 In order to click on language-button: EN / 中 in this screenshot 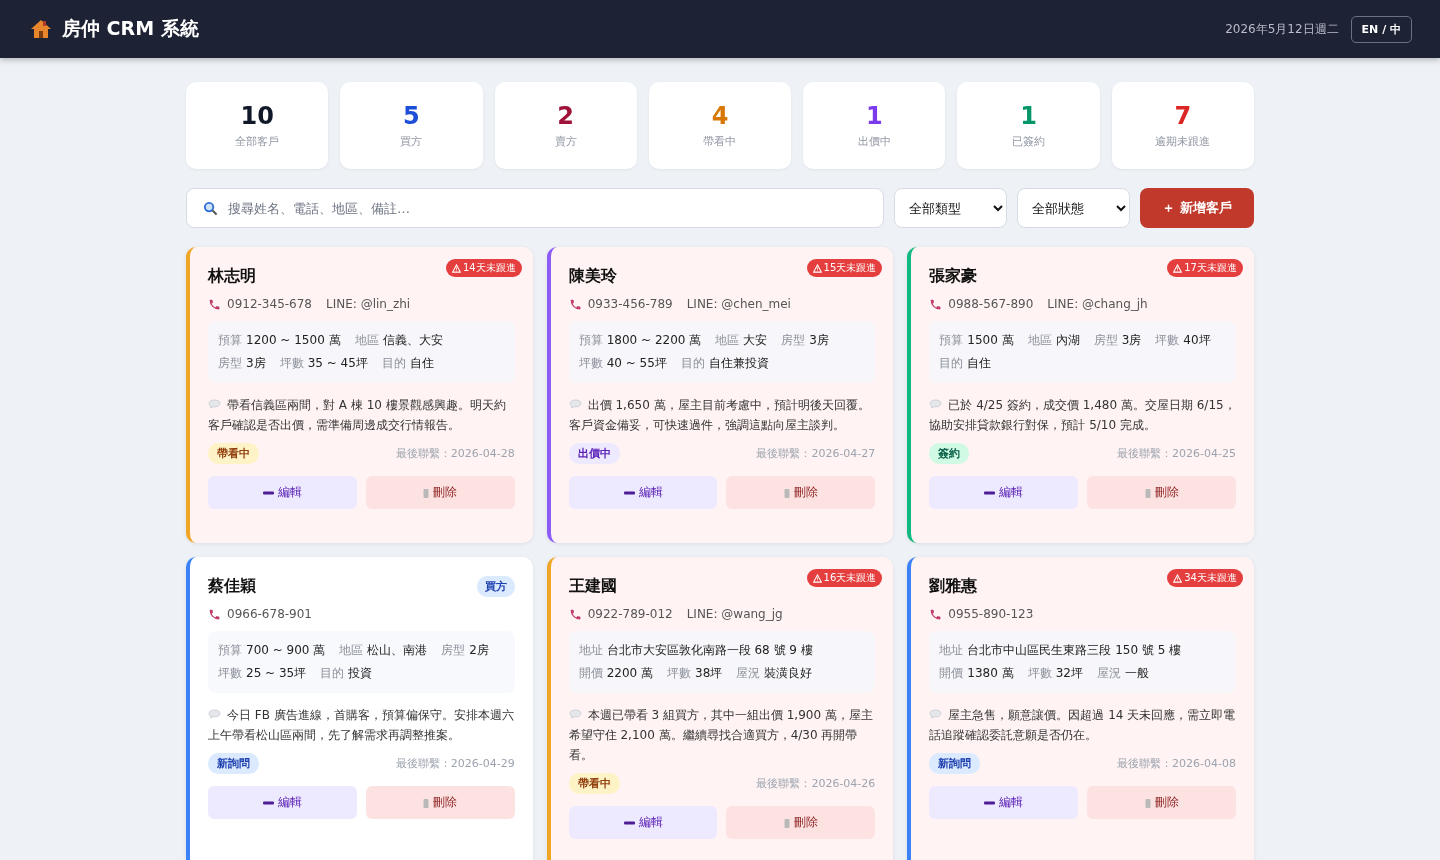, I will do `click(1381, 29)`.